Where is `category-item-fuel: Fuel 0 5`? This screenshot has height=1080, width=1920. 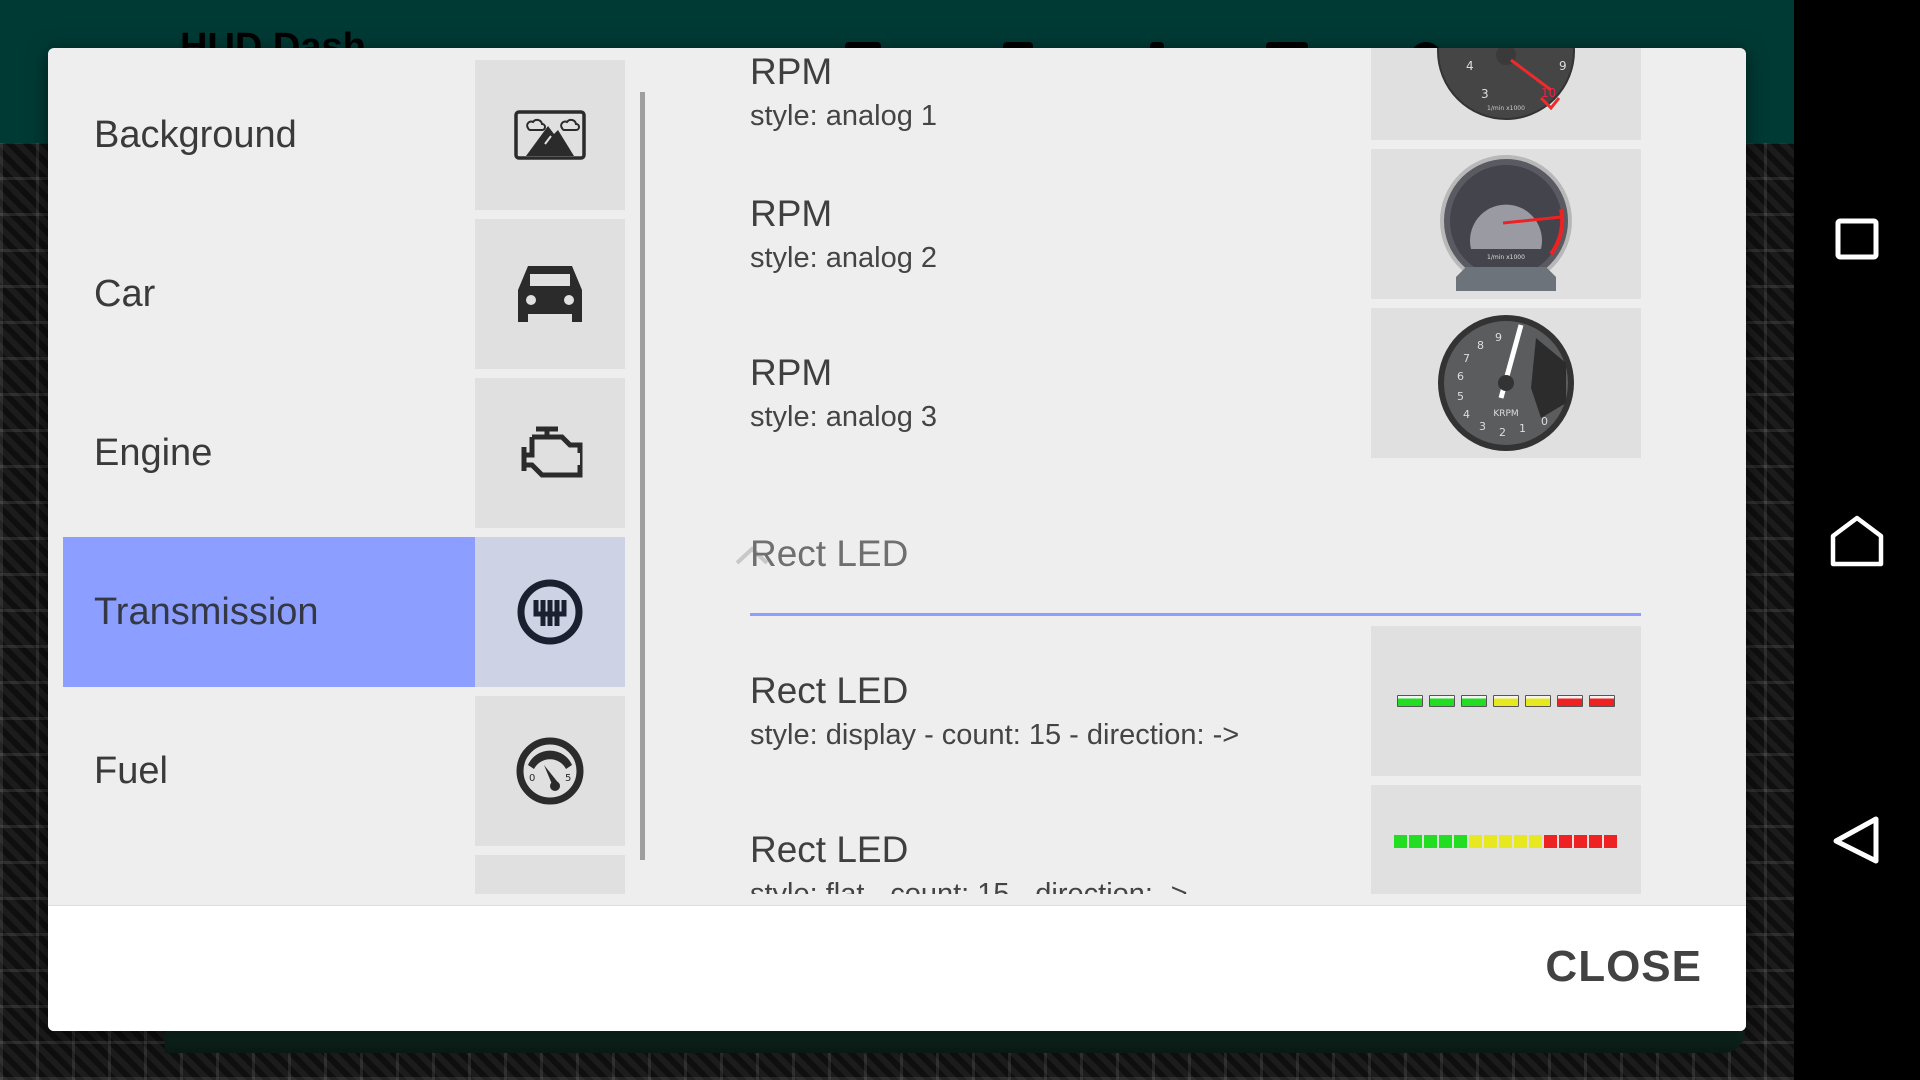
category-item-fuel: Fuel 0 5 is located at coordinates (344, 771).